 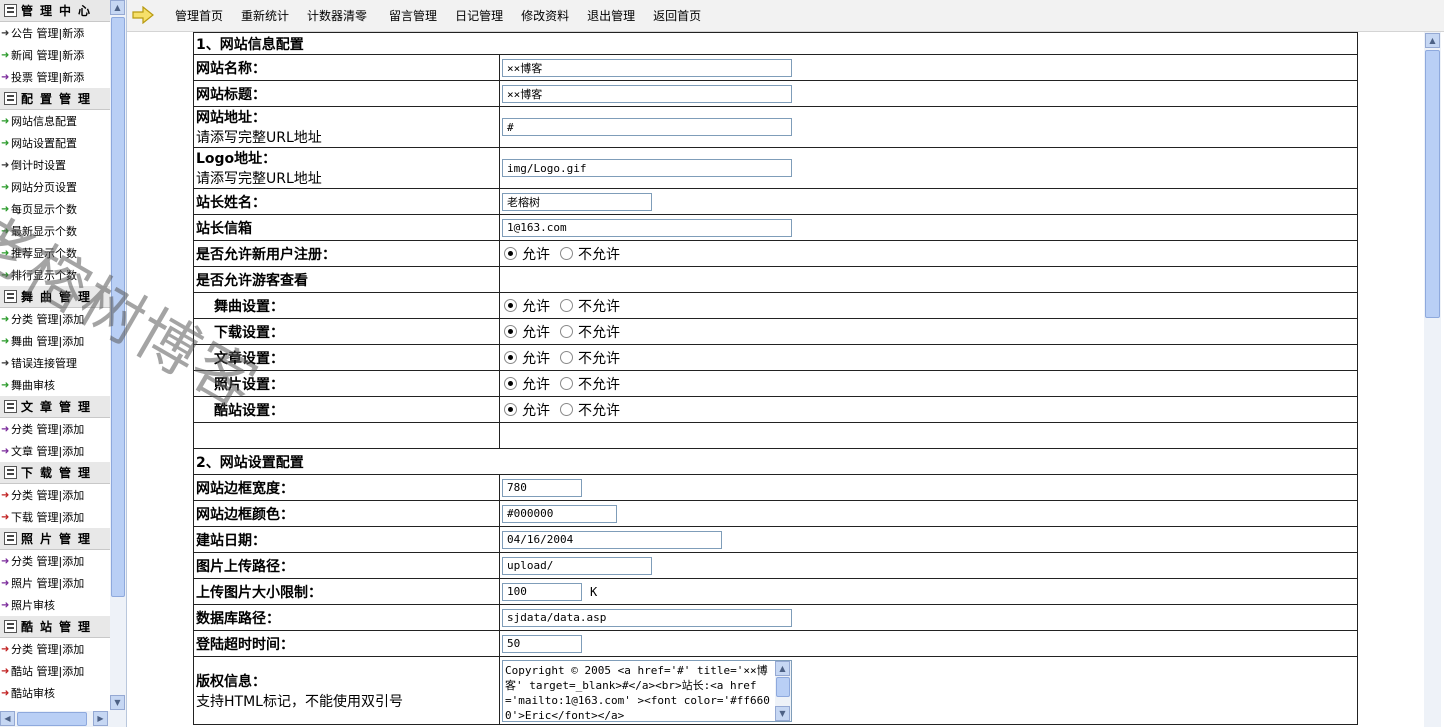 What do you see at coordinates (44, 209) in the screenshot?
I see `sidebar-item-label: 每页显示个数` at bounding box center [44, 209].